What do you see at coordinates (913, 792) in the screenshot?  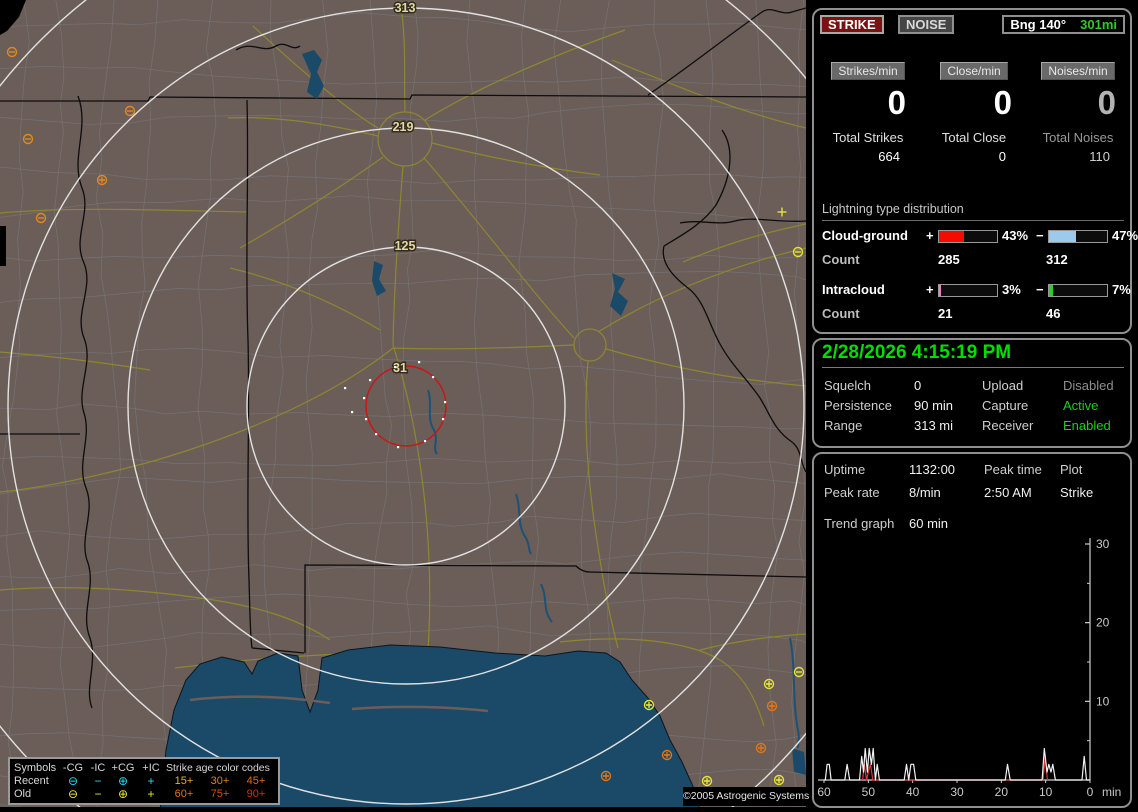 I see `x-tick-label: 40` at bounding box center [913, 792].